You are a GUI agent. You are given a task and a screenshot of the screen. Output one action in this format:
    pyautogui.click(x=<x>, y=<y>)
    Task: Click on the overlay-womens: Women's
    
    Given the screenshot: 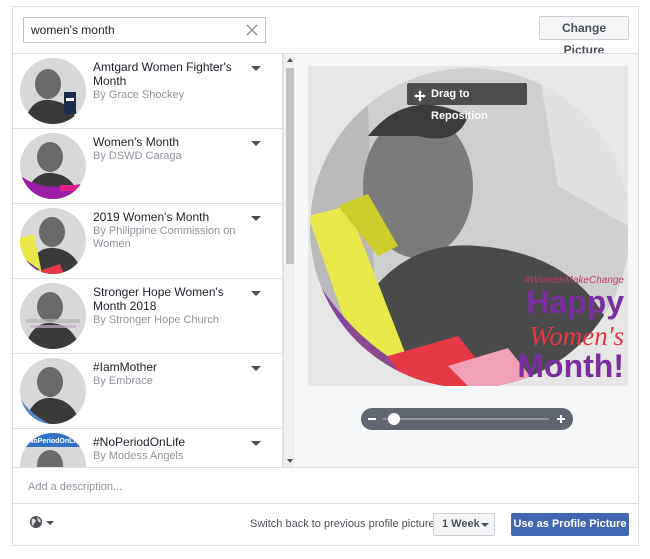 What is the action you would take?
    pyautogui.click(x=576, y=336)
    